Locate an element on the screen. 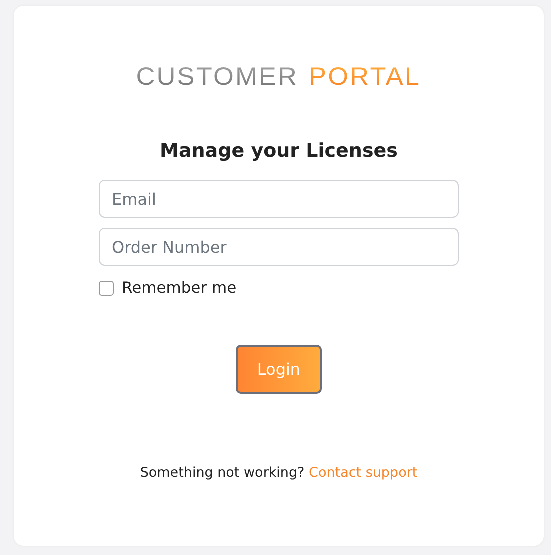  remember-checkbox is located at coordinates (106, 288).